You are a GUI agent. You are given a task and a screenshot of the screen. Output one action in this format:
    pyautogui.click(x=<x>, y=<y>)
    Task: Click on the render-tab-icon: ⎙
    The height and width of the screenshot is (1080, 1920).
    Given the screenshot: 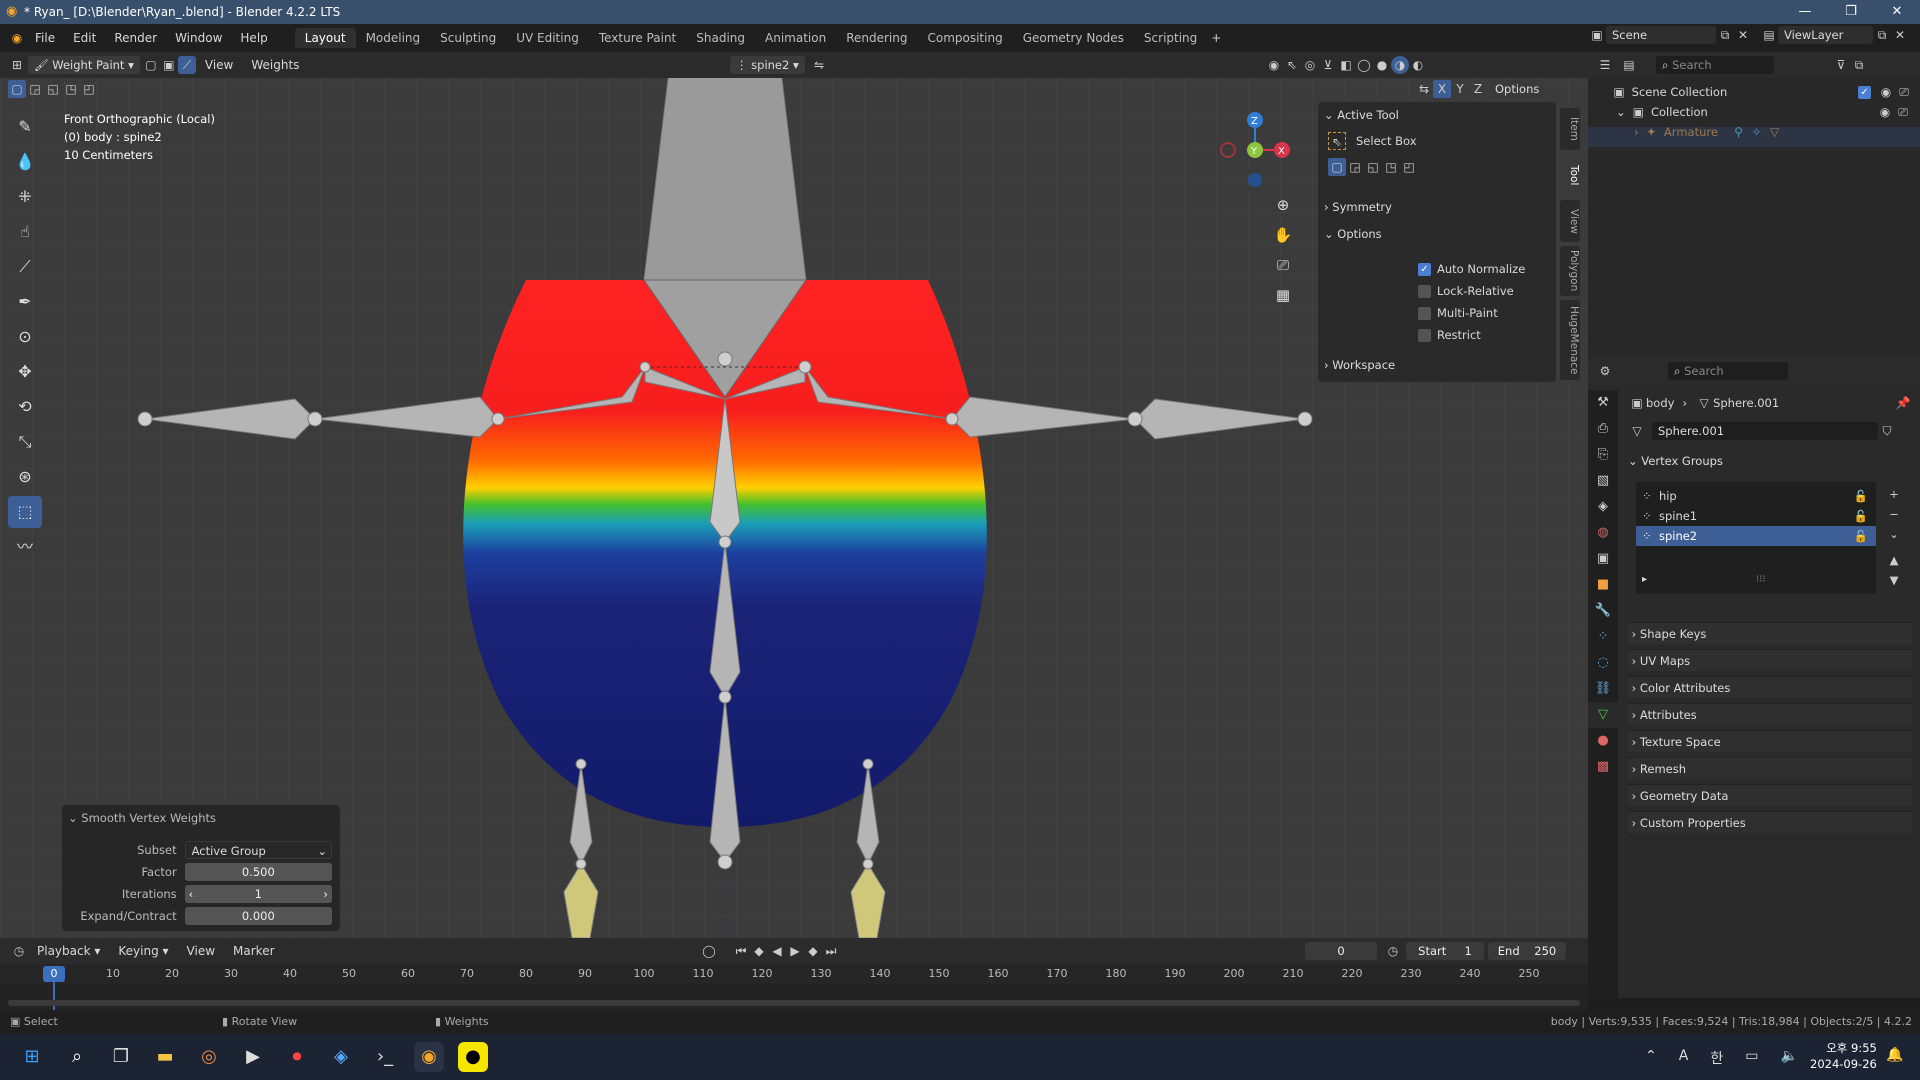 What is the action you would take?
    pyautogui.click(x=1603, y=429)
    